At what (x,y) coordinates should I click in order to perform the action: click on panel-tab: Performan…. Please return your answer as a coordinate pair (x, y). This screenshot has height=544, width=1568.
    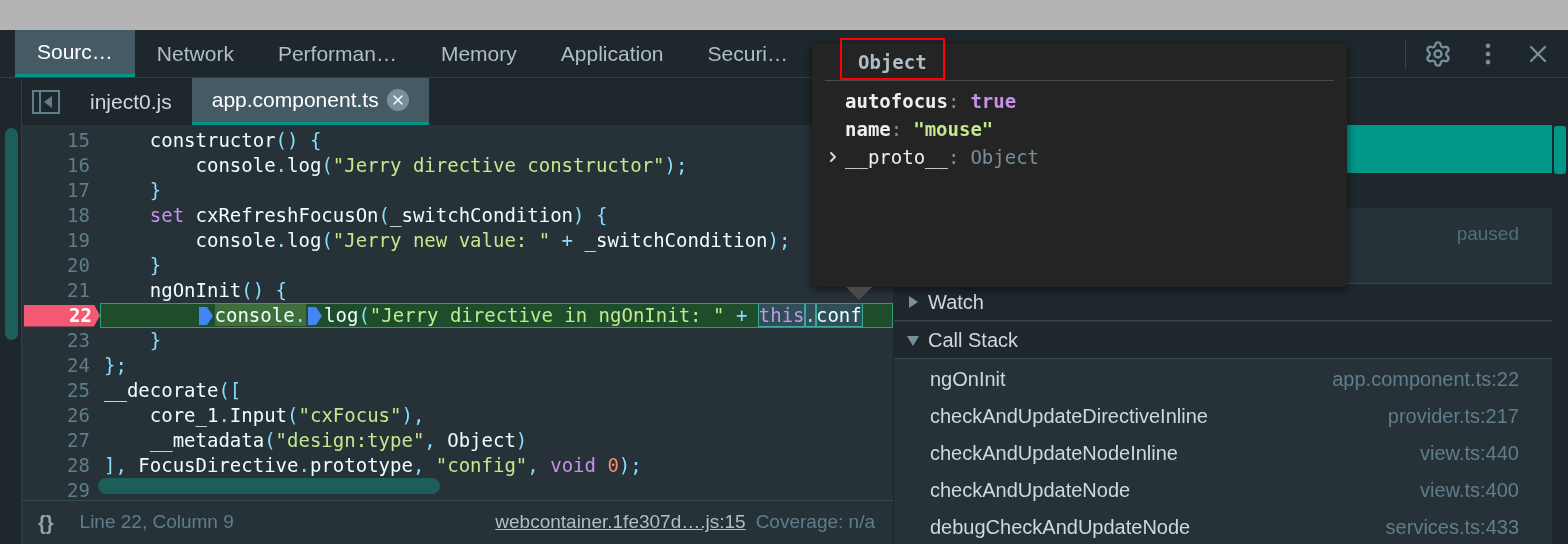
    Looking at the image, I should click on (337, 53).